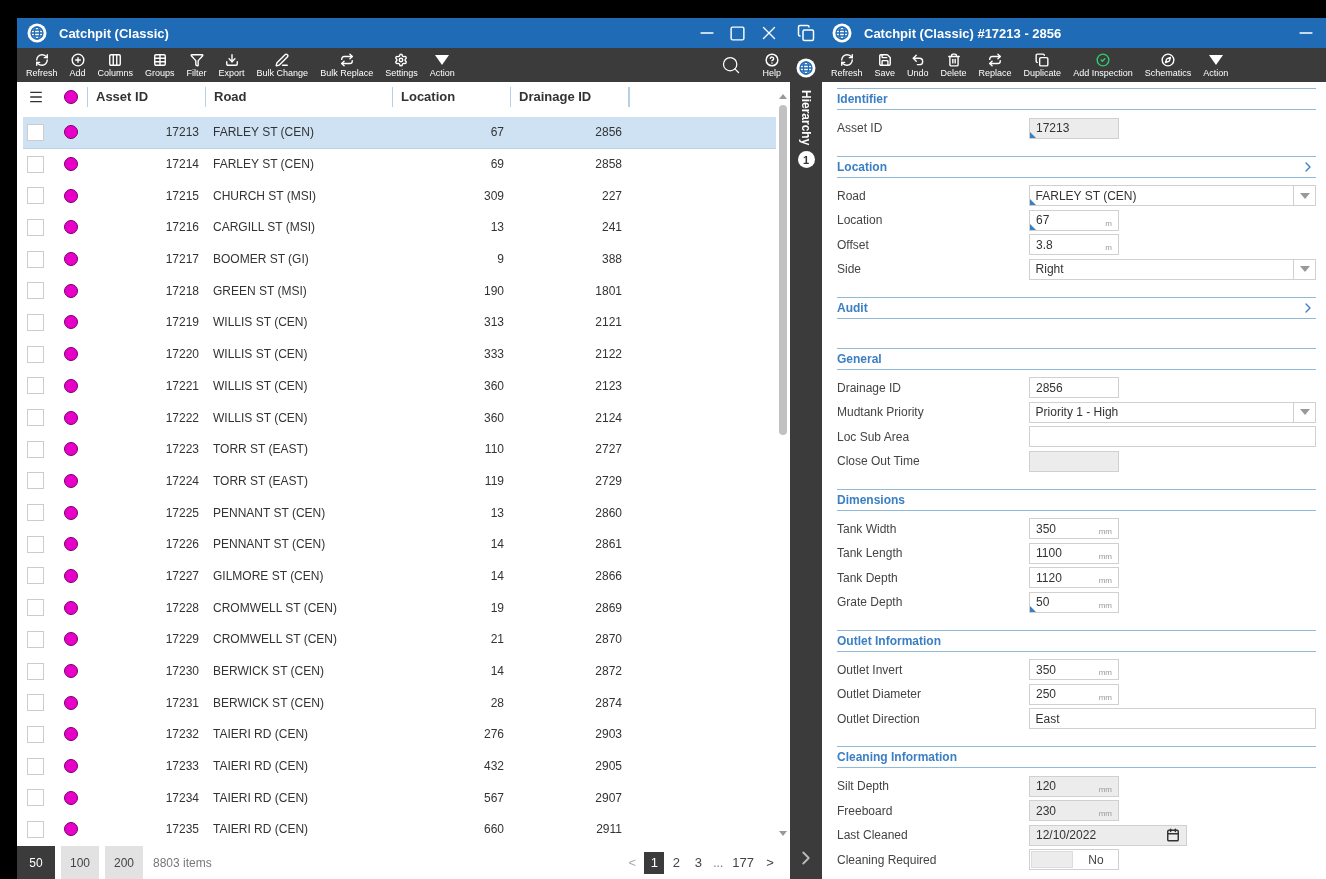 Image resolution: width=1326 pixels, height=879 pixels. I want to click on page-size-button: 200, so click(124, 862).